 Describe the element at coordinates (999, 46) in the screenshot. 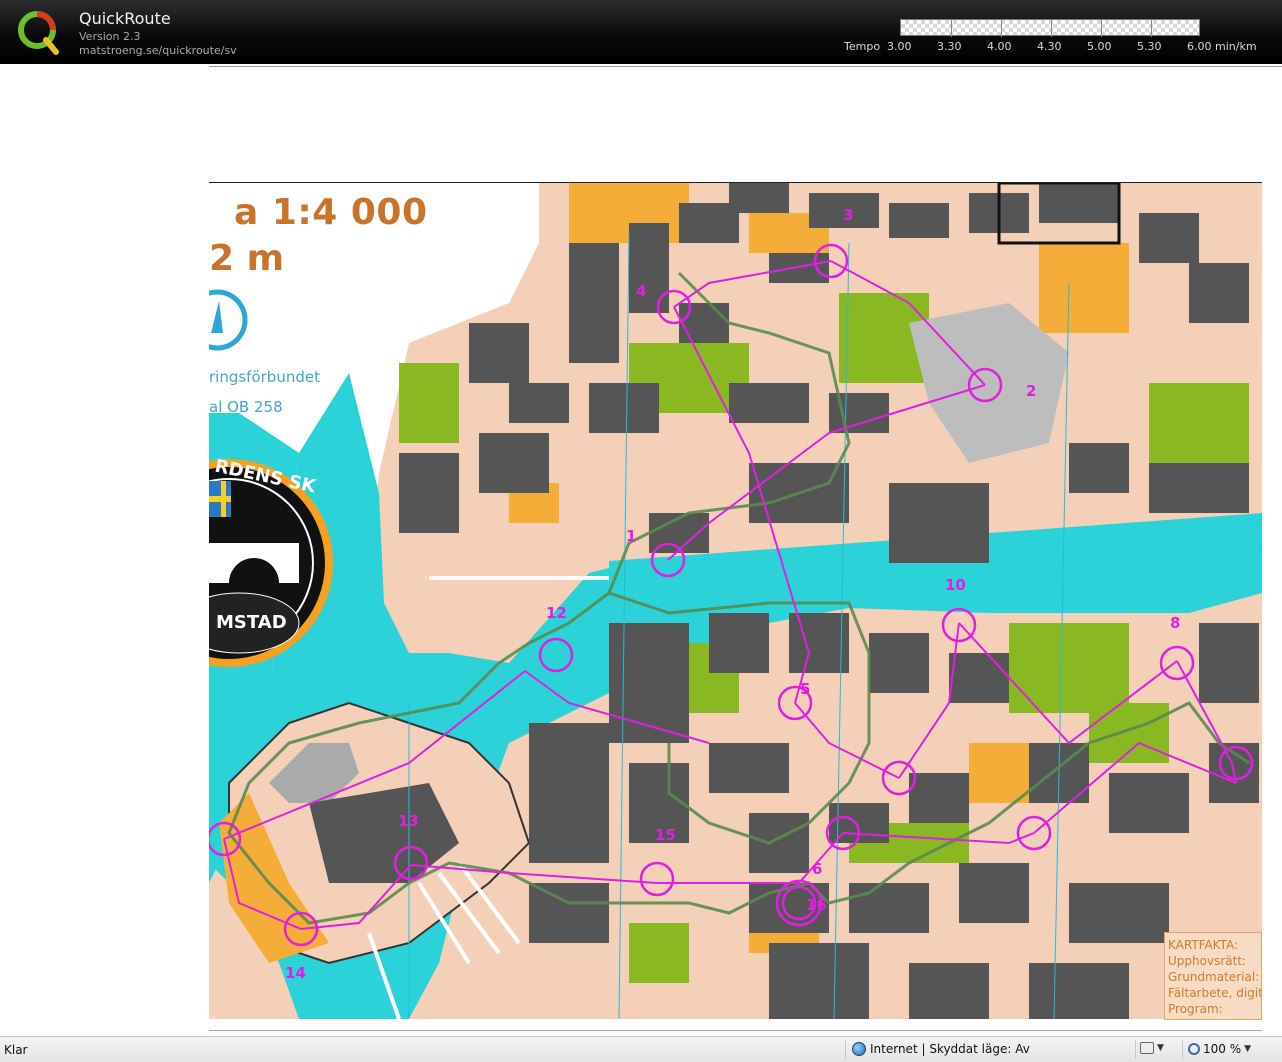

I see `tempo-value: 4.00` at that location.